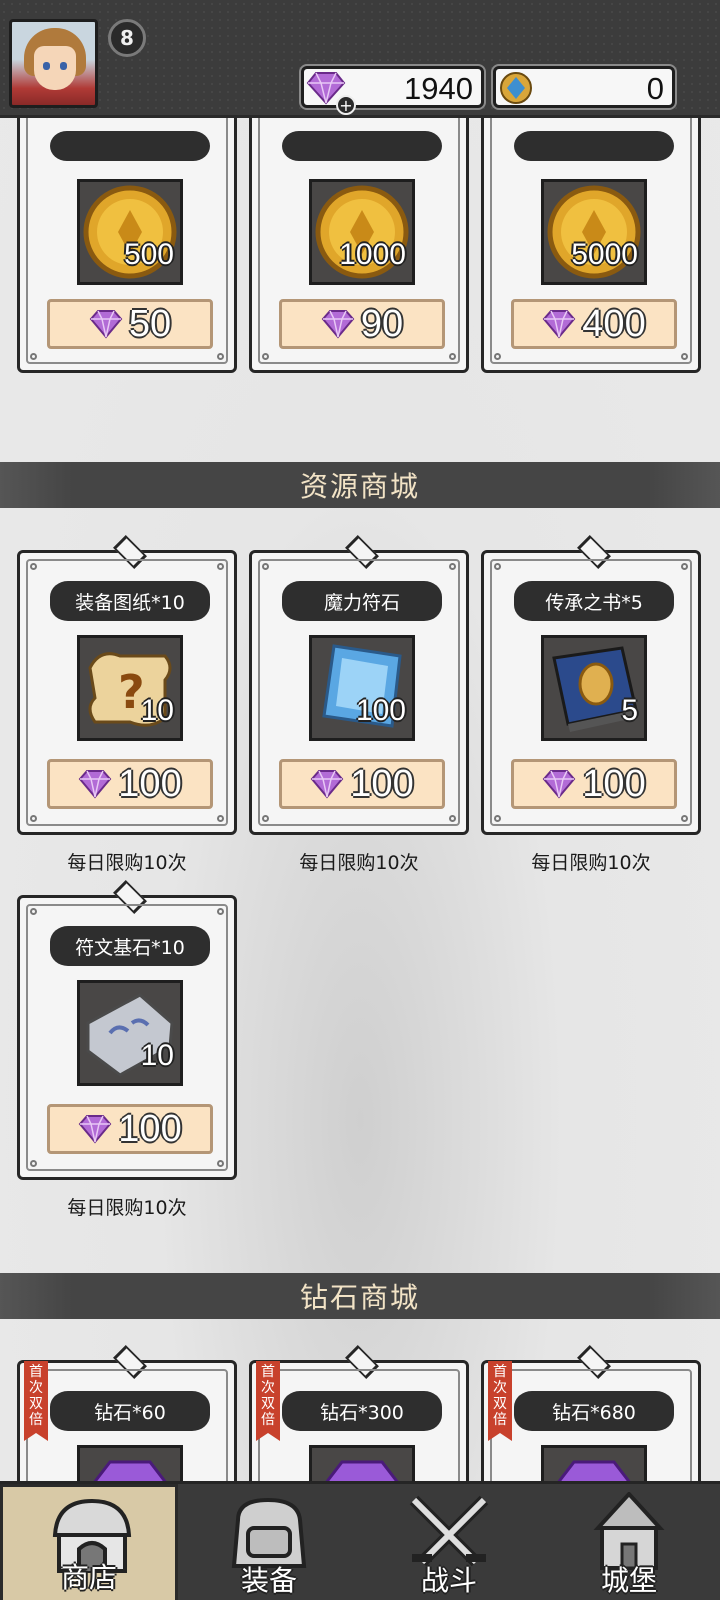  What do you see at coordinates (594, 688) in the screenshot?
I see `item-slot: 5` at bounding box center [594, 688].